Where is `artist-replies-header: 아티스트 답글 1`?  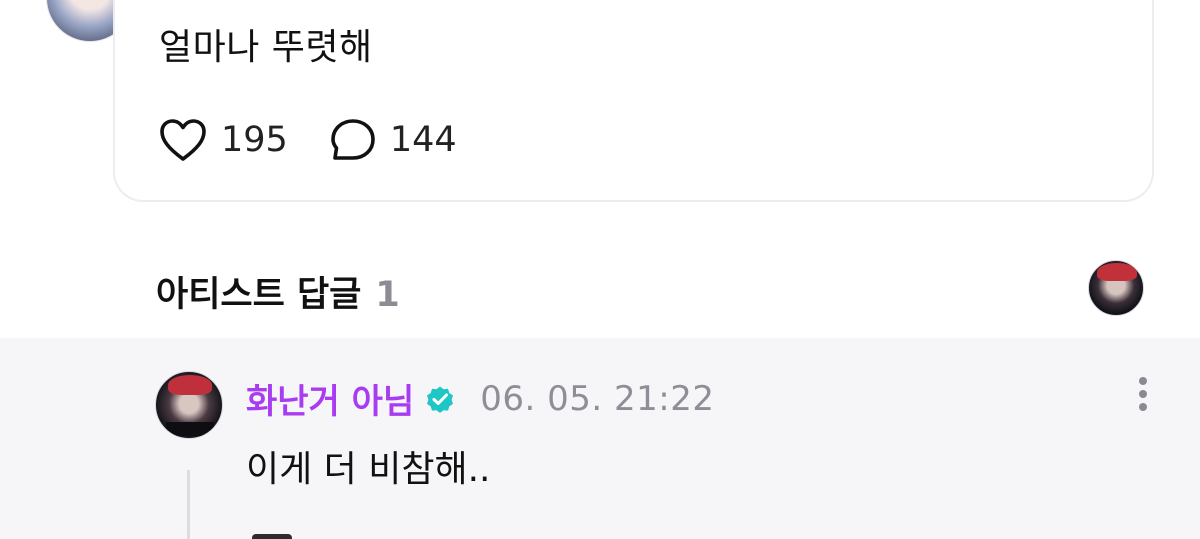
artist-replies-header: 아티스트 답글 1 is located at coordinates (278, 291).